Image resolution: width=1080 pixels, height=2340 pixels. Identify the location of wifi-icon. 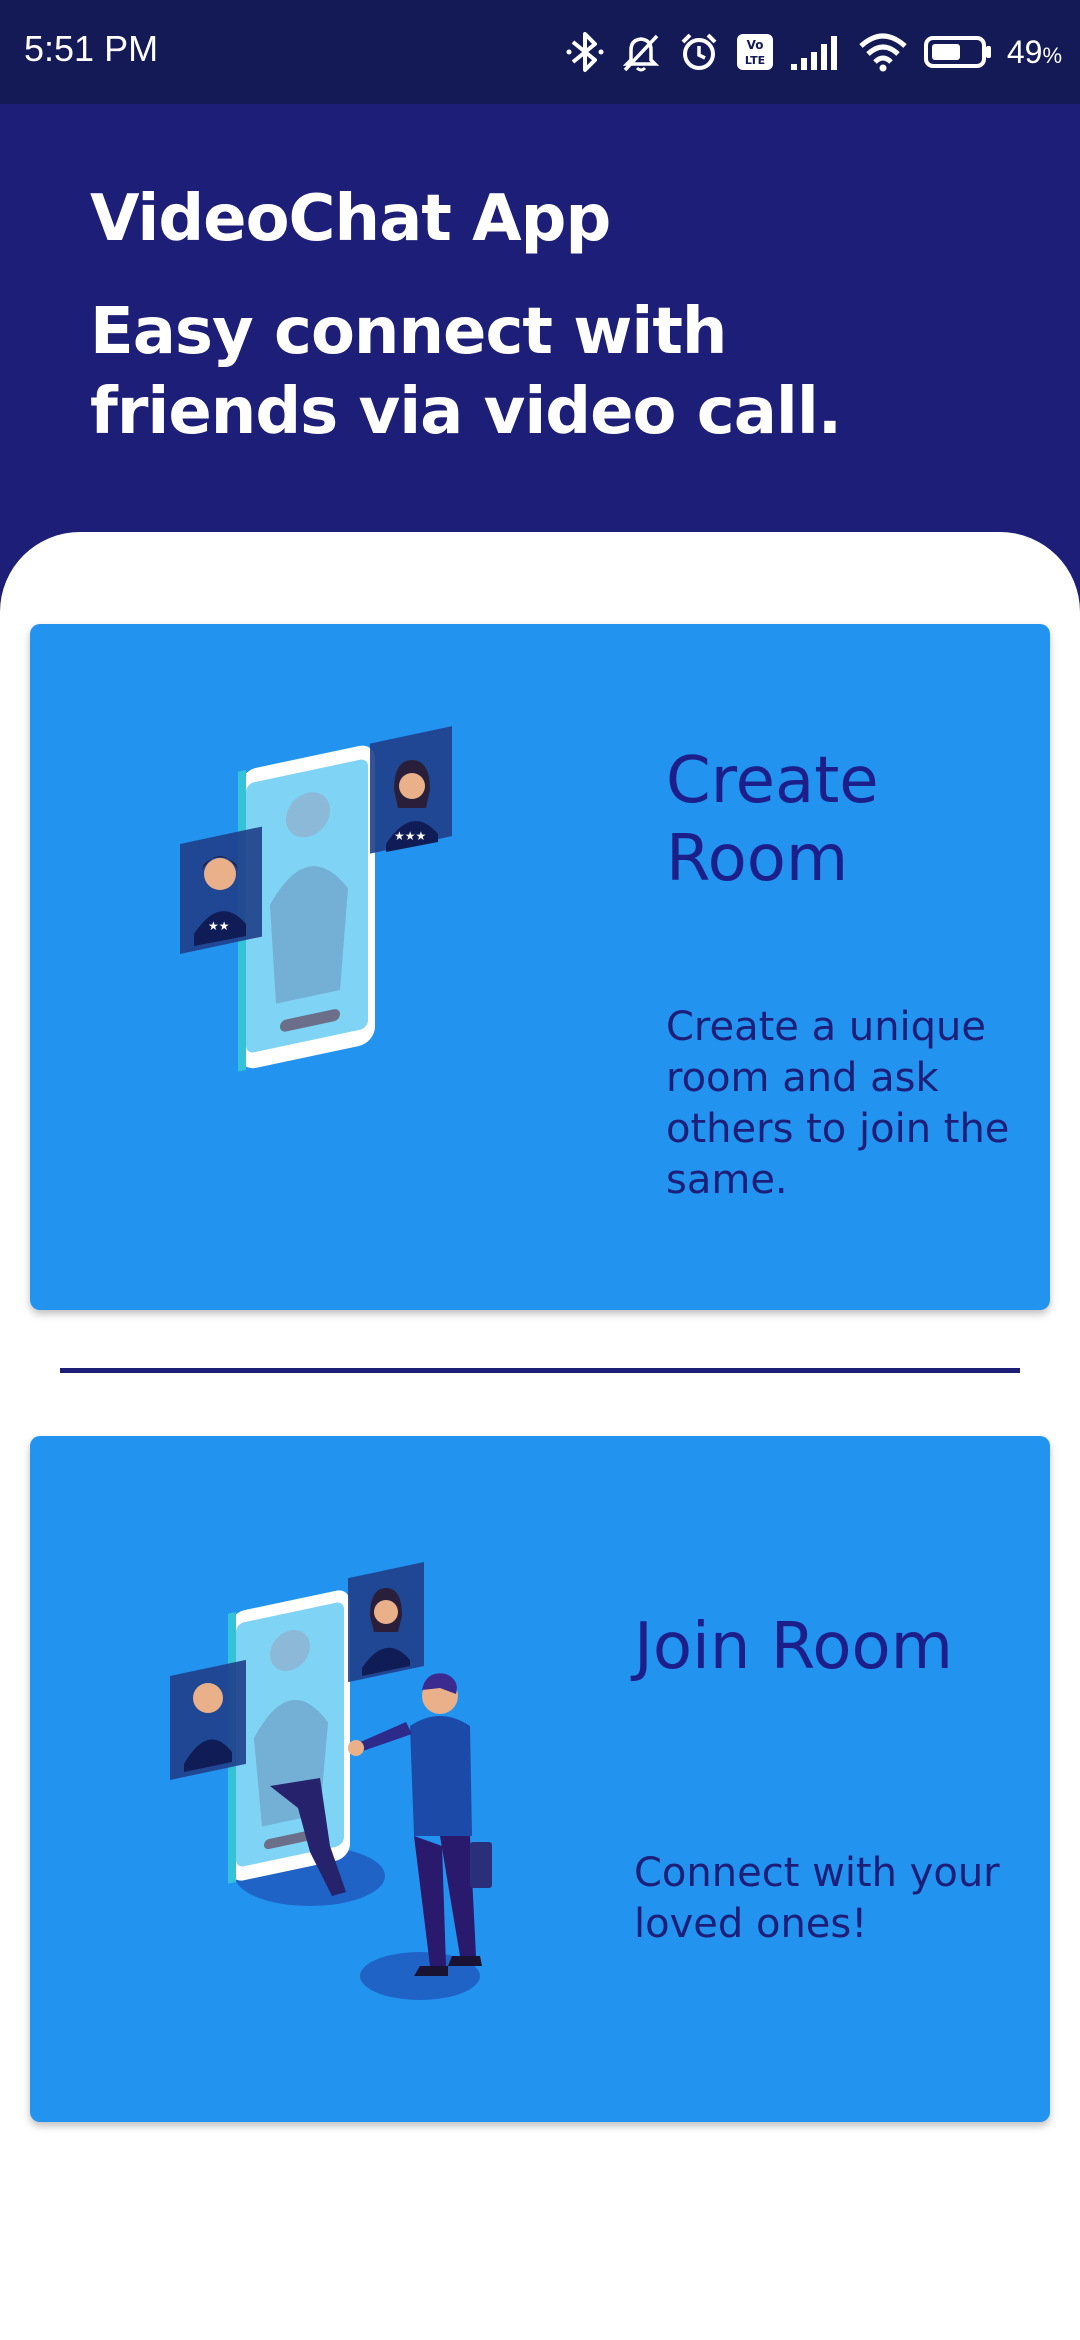
(883, 52).